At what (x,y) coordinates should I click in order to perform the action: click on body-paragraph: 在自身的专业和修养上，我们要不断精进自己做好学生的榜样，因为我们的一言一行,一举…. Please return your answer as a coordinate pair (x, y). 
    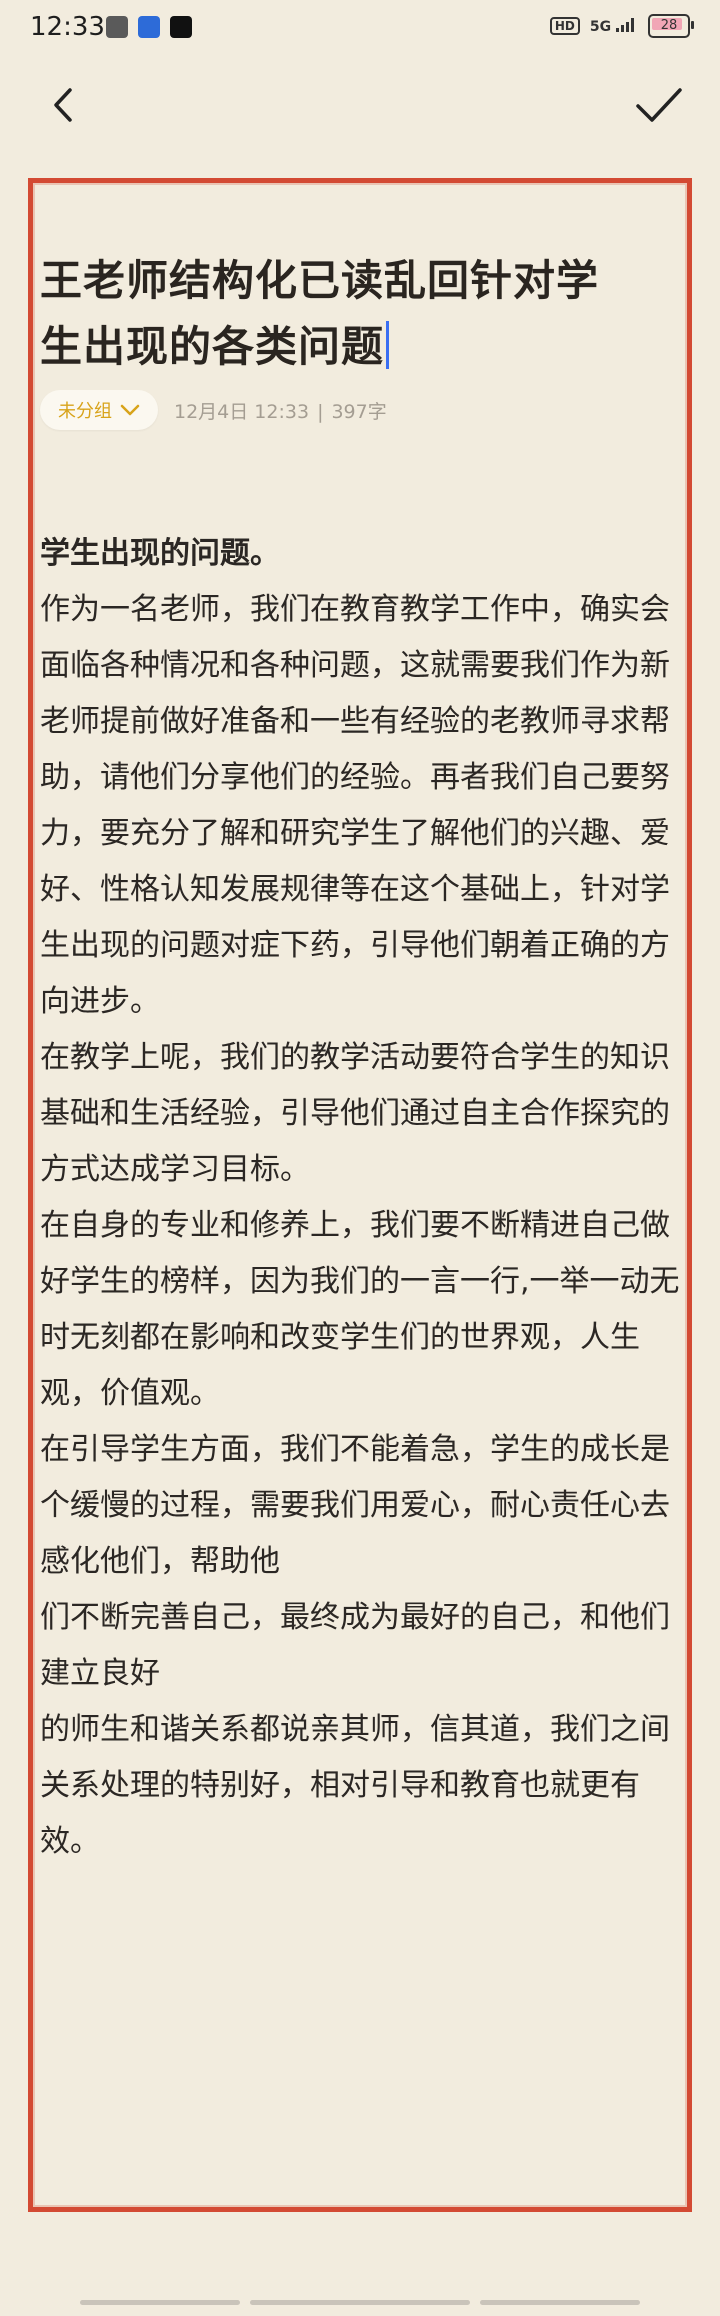
    Looking at the image, I should click on (360, 1309).